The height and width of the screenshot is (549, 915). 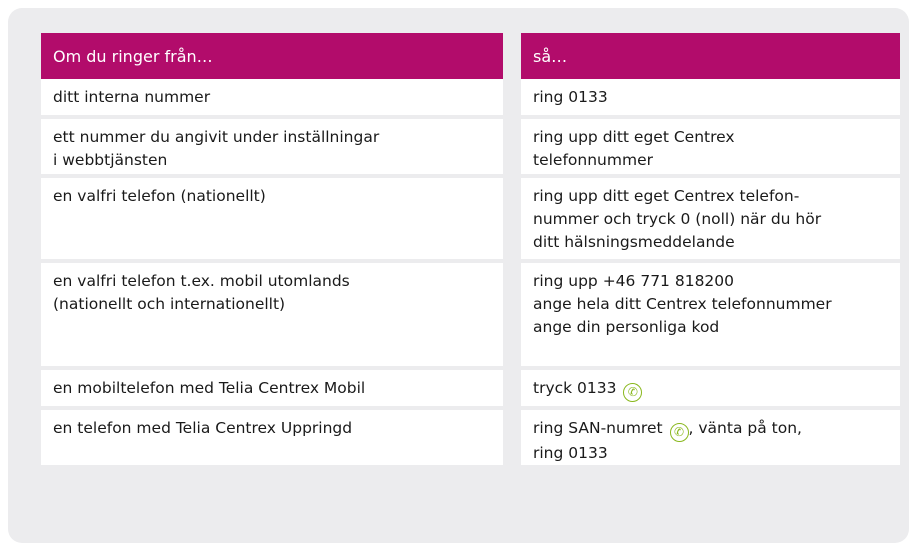 What do you see at coordinates (710, 148) in the screenshot?
I see `cell-then: ring upp ditt eget Centrex telefonnummer` at bounding box center [710, 148].